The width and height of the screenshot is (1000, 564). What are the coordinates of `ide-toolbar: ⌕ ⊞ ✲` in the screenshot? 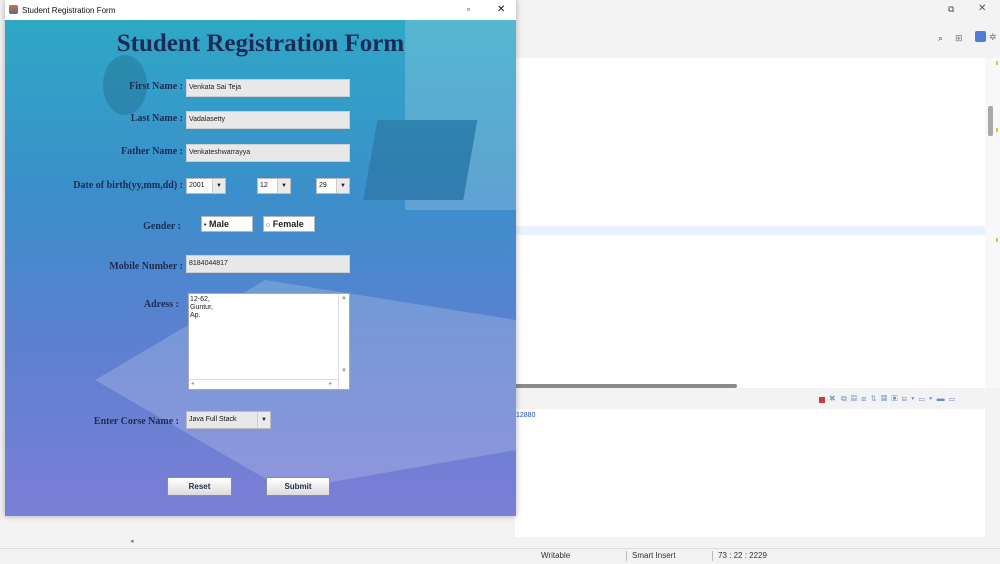 It's located at (757, 44).